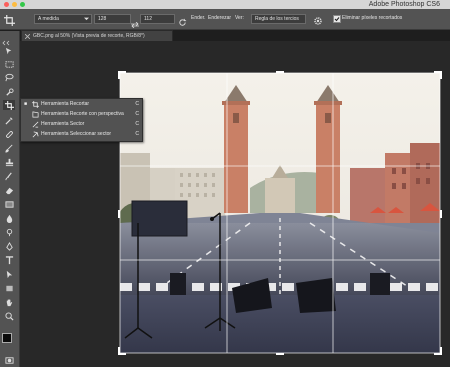 The height and width of the screenshot is (367, 450). What do you see at coordinates (137, 114) in the screenshot?
I see `flyout-item-perspective-crop-shortcut: C` at bounding box center [137, 114].